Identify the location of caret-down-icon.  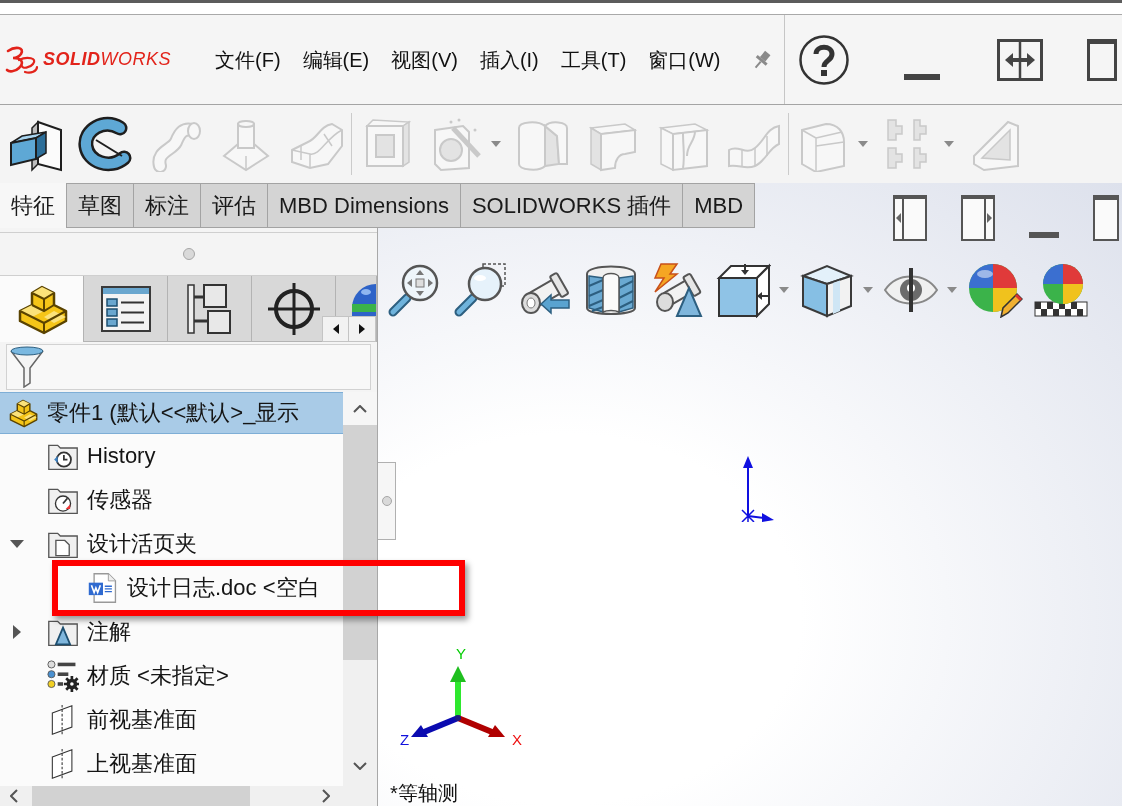
(17, 544).